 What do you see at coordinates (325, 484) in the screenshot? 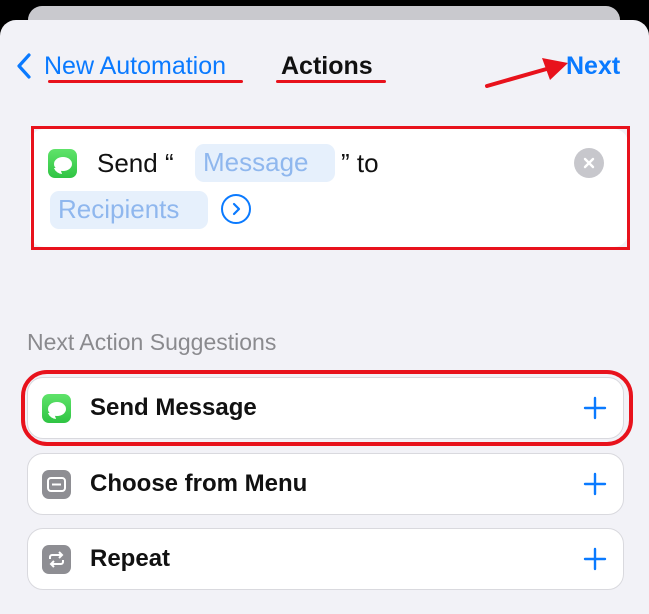
I see `suggestion-choose-from-menu: Choose from Menu` at bounding box center [325, 484].